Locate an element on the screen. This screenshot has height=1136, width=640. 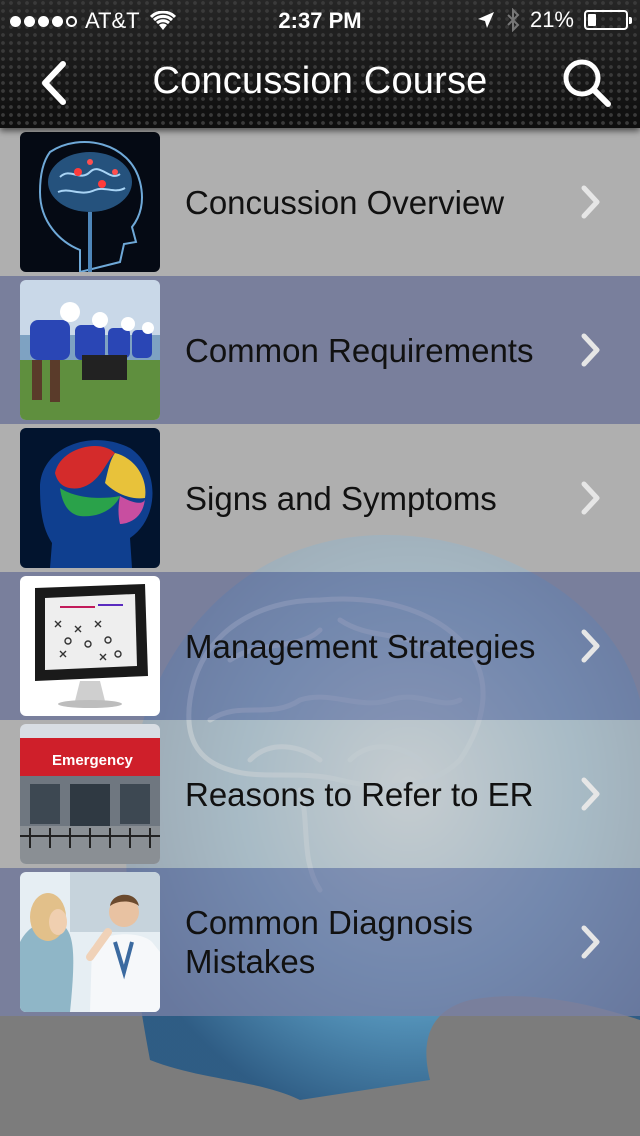
list-item-label: Management Strategies is located at coordinates (360, 646).